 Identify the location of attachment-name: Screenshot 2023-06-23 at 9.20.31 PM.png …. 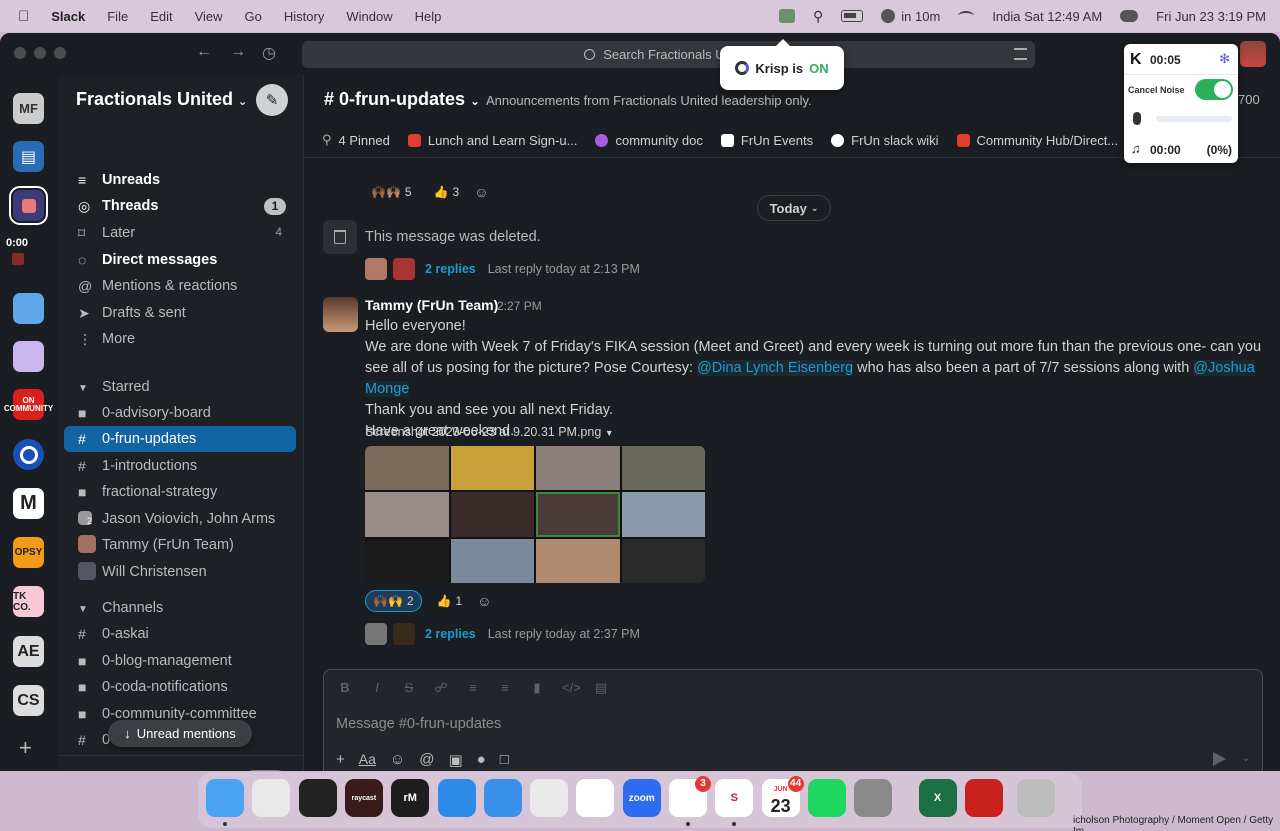
(489, 432).